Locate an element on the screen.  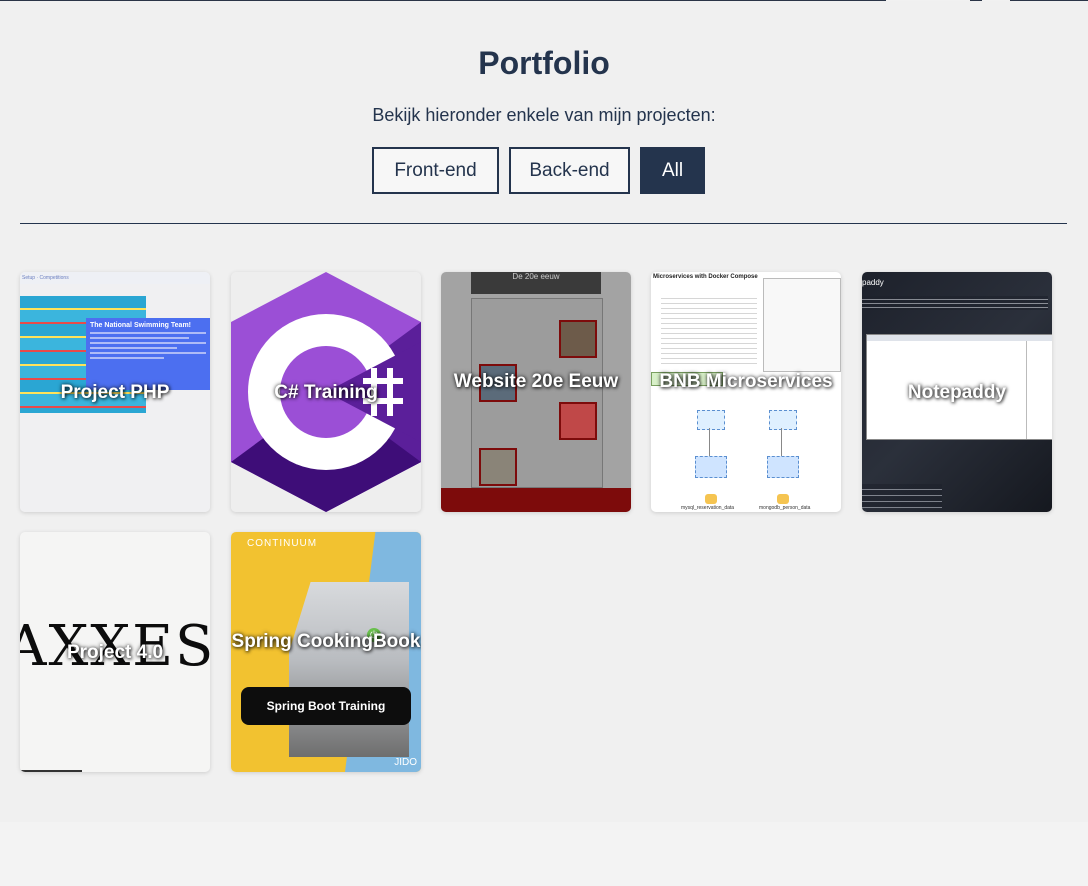
project-title: Project 4.0 is located at coordinates (115, 652).